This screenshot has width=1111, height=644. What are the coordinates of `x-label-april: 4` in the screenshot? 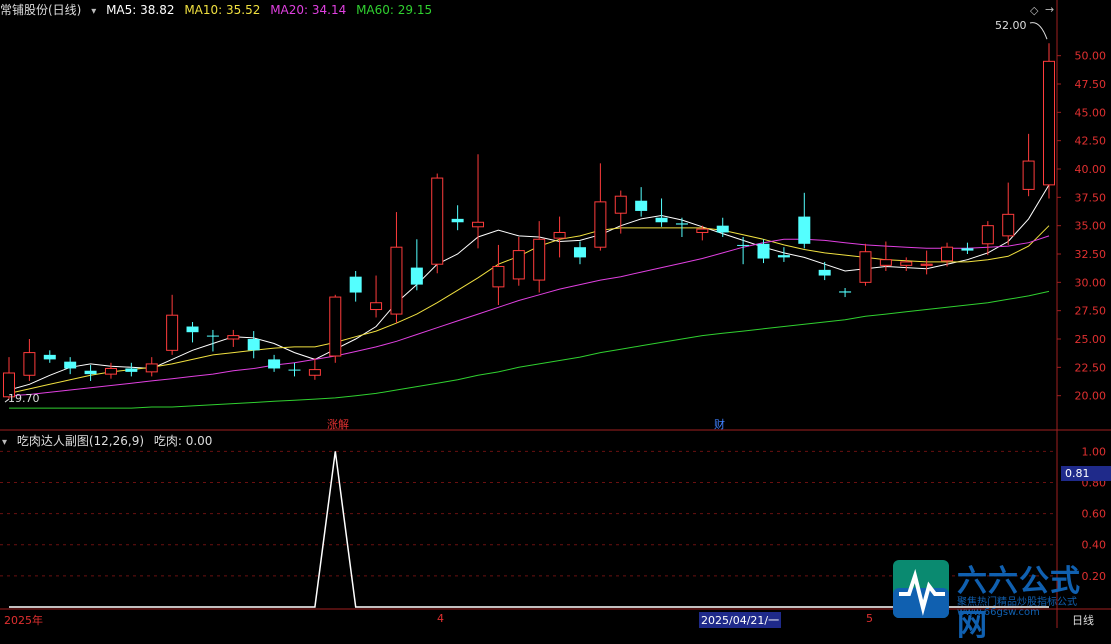 It's located at (440, 618).